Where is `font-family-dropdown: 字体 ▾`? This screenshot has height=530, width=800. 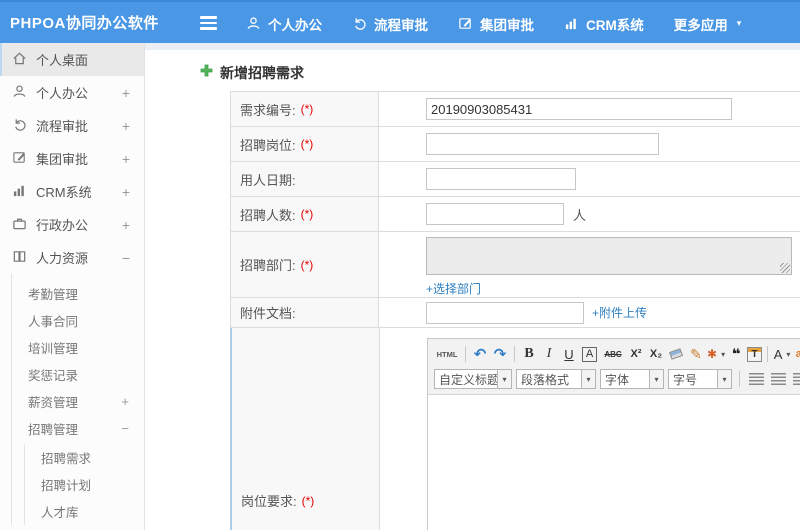 font-family-dropdown: 字体 ▾ is located at coordinates (632, 379).